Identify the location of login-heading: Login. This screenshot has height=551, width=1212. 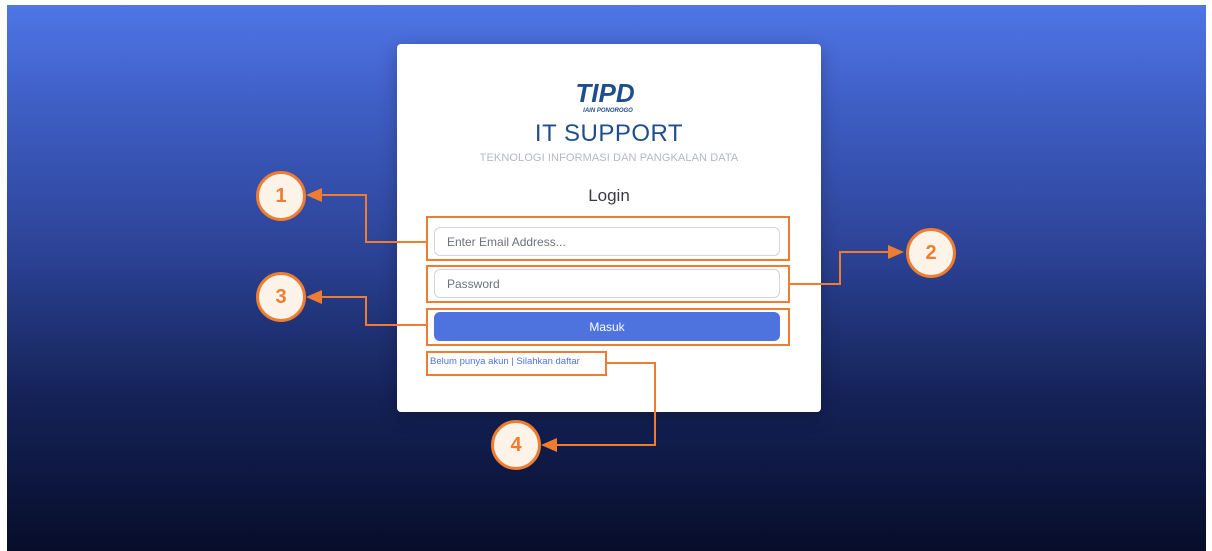
(609, 195).